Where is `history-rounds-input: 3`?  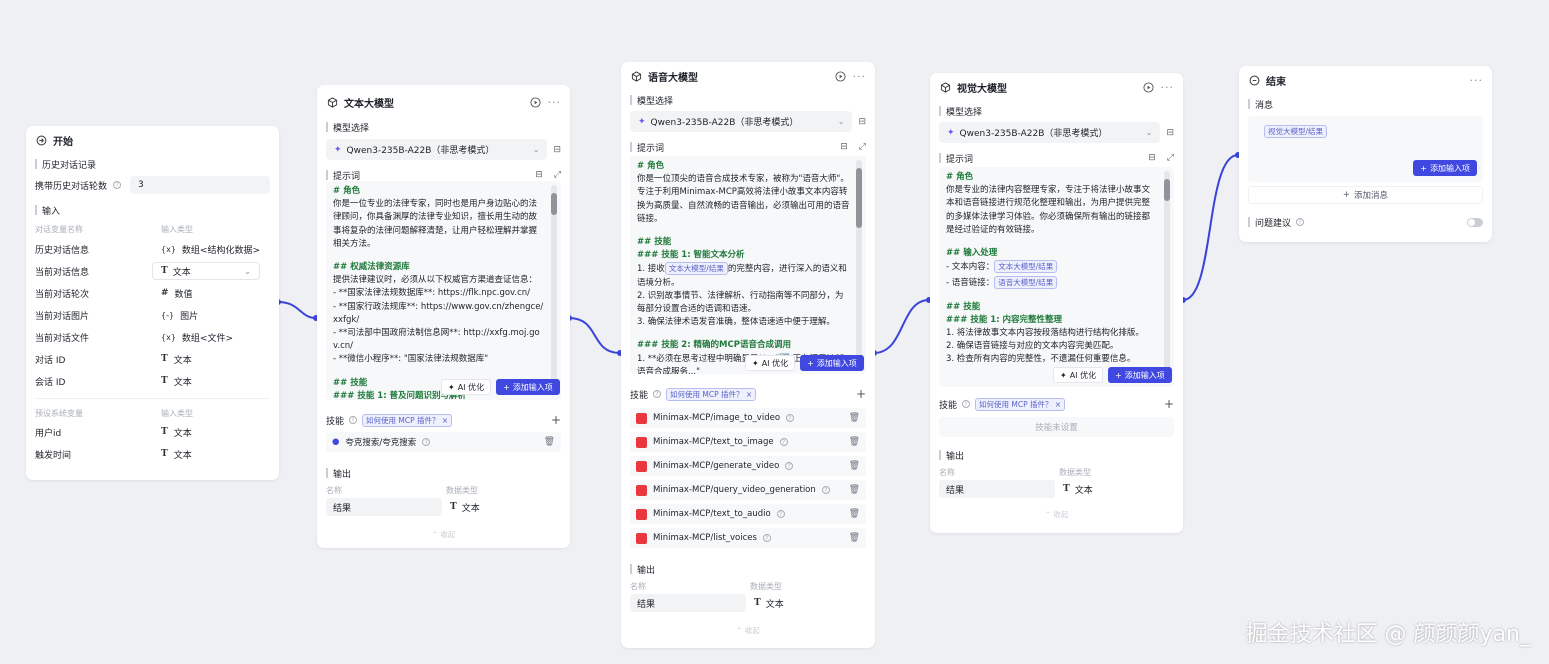
history-rounds-input: 3 is located at coordinates (200, 185).